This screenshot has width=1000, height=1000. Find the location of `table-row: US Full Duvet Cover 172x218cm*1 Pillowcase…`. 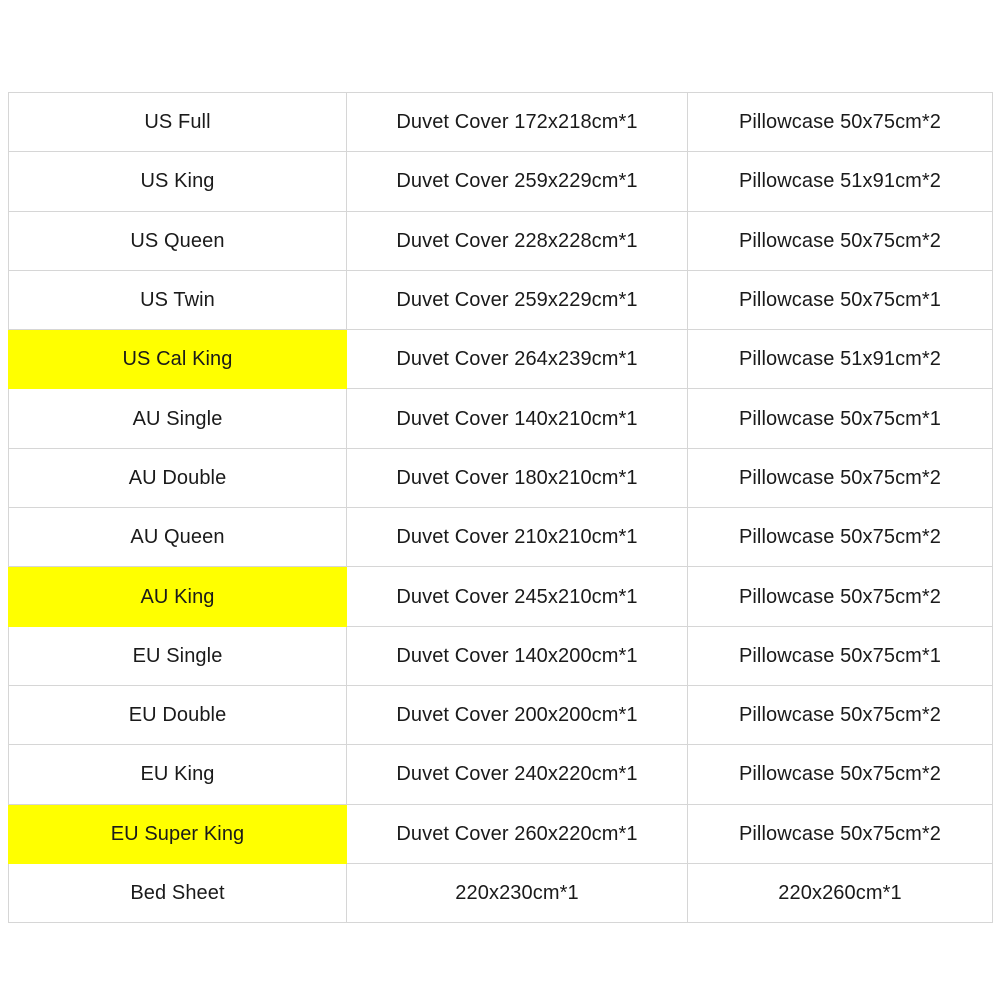

table-row: US Full Duvet Cover 172x218cm*1 Pillowcase… is located at coordinates (500, 122).